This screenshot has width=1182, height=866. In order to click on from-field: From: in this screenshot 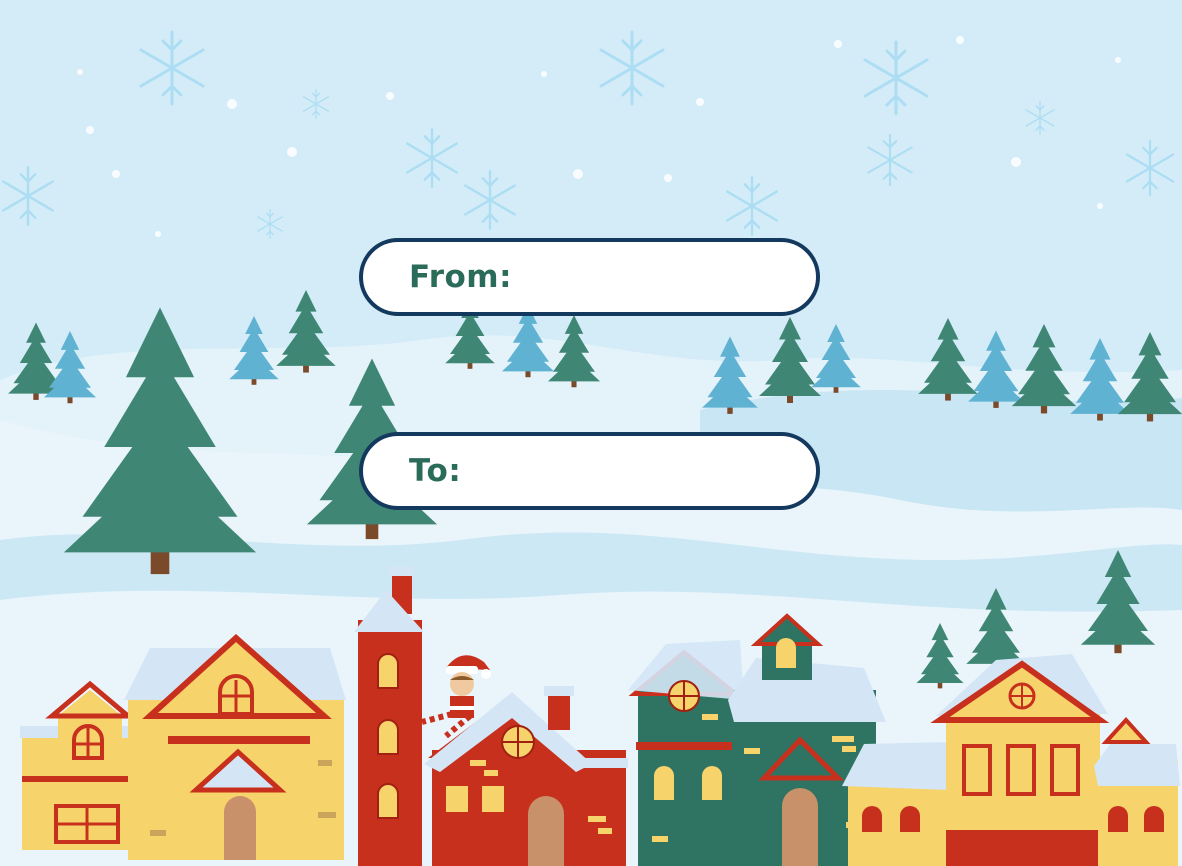, I will do `click(589, 277)`.